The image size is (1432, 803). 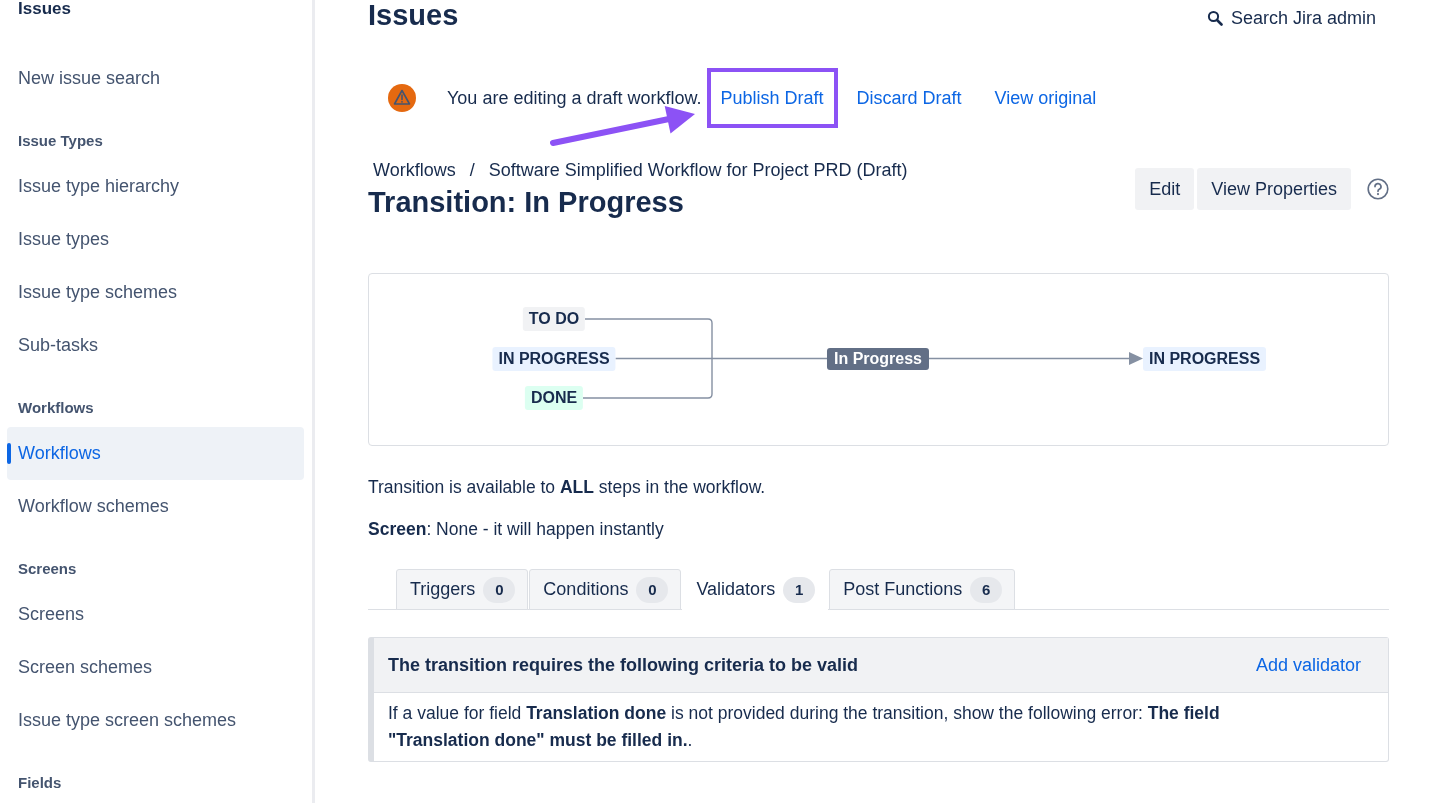 I want to click on search-icon, so click(x=1214, y=18).